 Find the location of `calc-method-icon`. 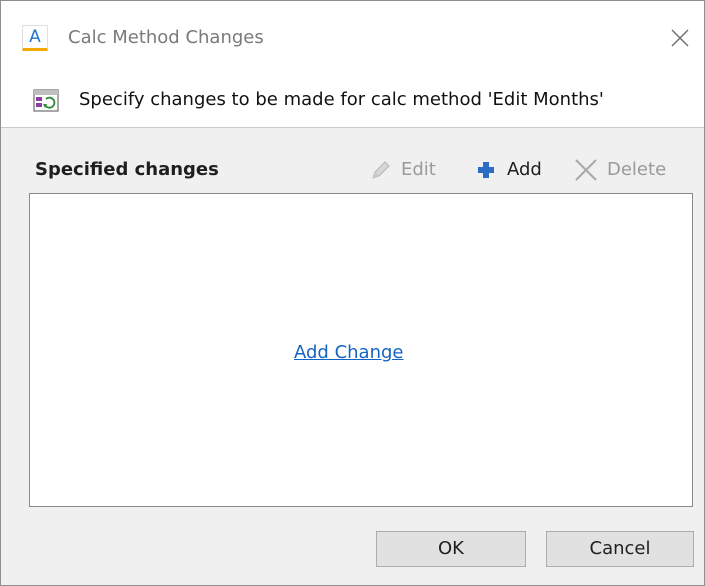

calc-method-icon is located at coordinates (46, 100).